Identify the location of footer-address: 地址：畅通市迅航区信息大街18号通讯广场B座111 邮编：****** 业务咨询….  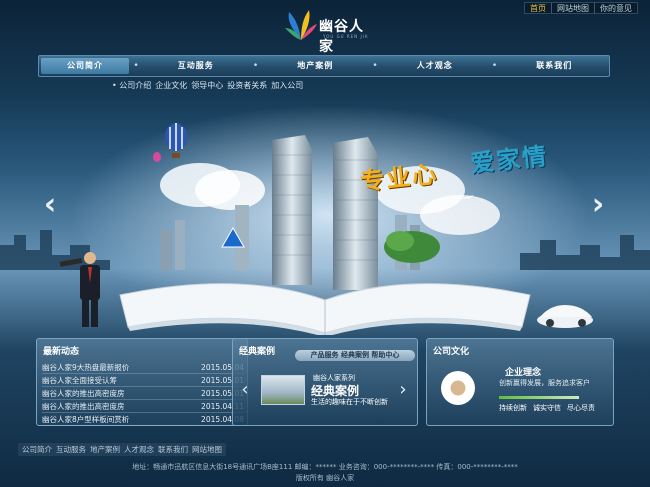
(325, 467).